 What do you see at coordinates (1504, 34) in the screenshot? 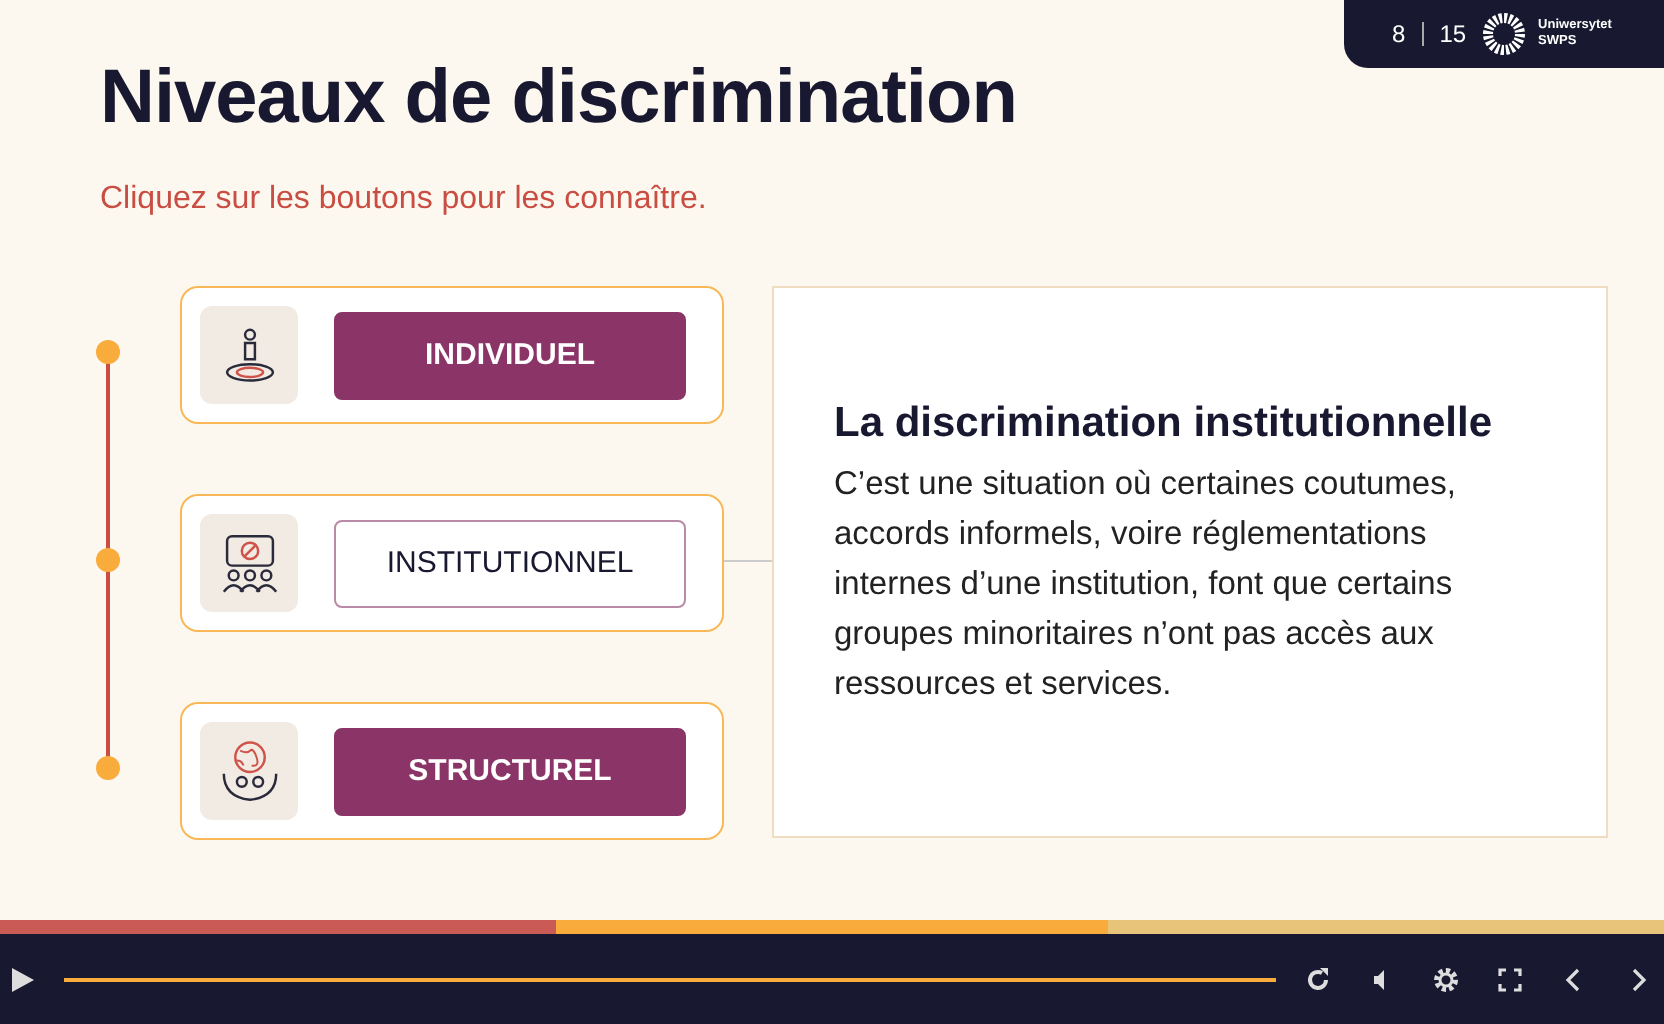
I see `logo-icon` at bounding box center [1504, 34].